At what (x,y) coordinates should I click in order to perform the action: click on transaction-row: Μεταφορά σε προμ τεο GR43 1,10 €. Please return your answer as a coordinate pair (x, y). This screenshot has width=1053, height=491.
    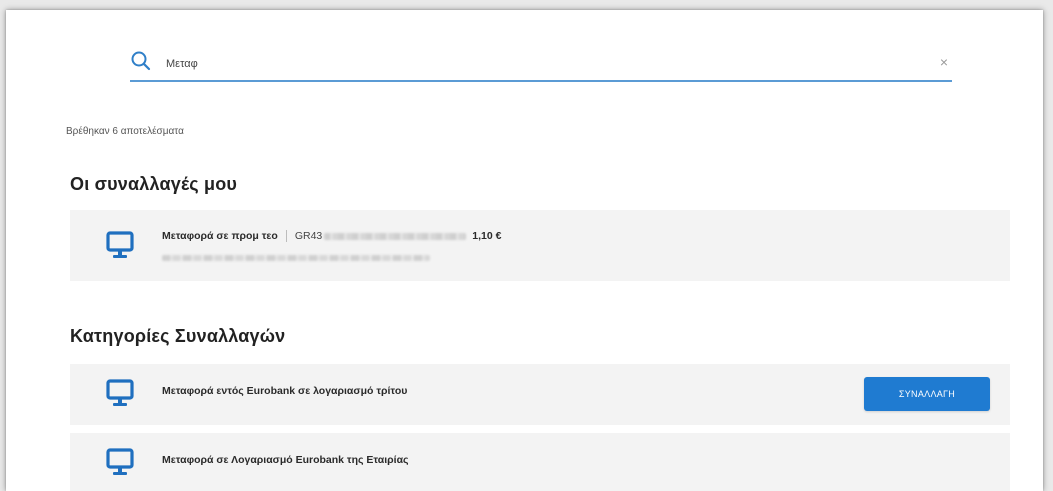
    Looking at the image, I should click on (540, 245).